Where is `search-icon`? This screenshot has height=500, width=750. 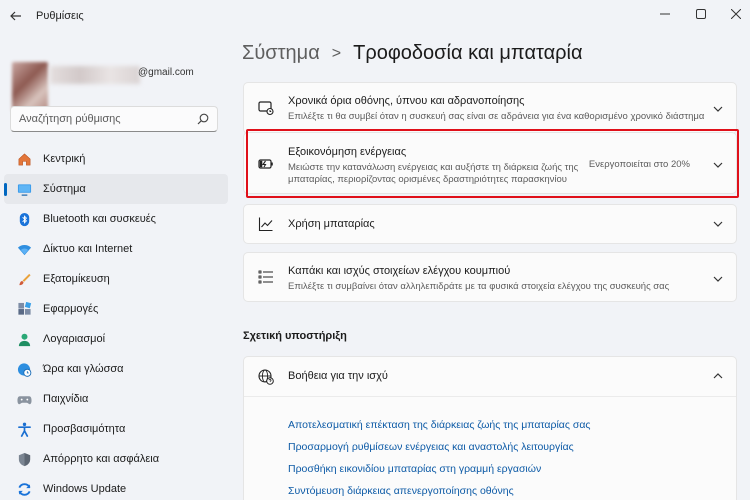
search-icon is located at coordinates (203, 119).